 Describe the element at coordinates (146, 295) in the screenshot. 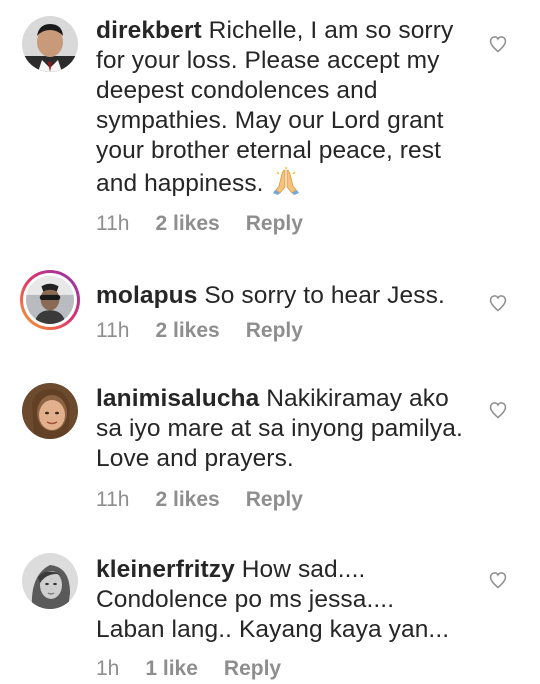

I see `comment-username: molapus` at that location.